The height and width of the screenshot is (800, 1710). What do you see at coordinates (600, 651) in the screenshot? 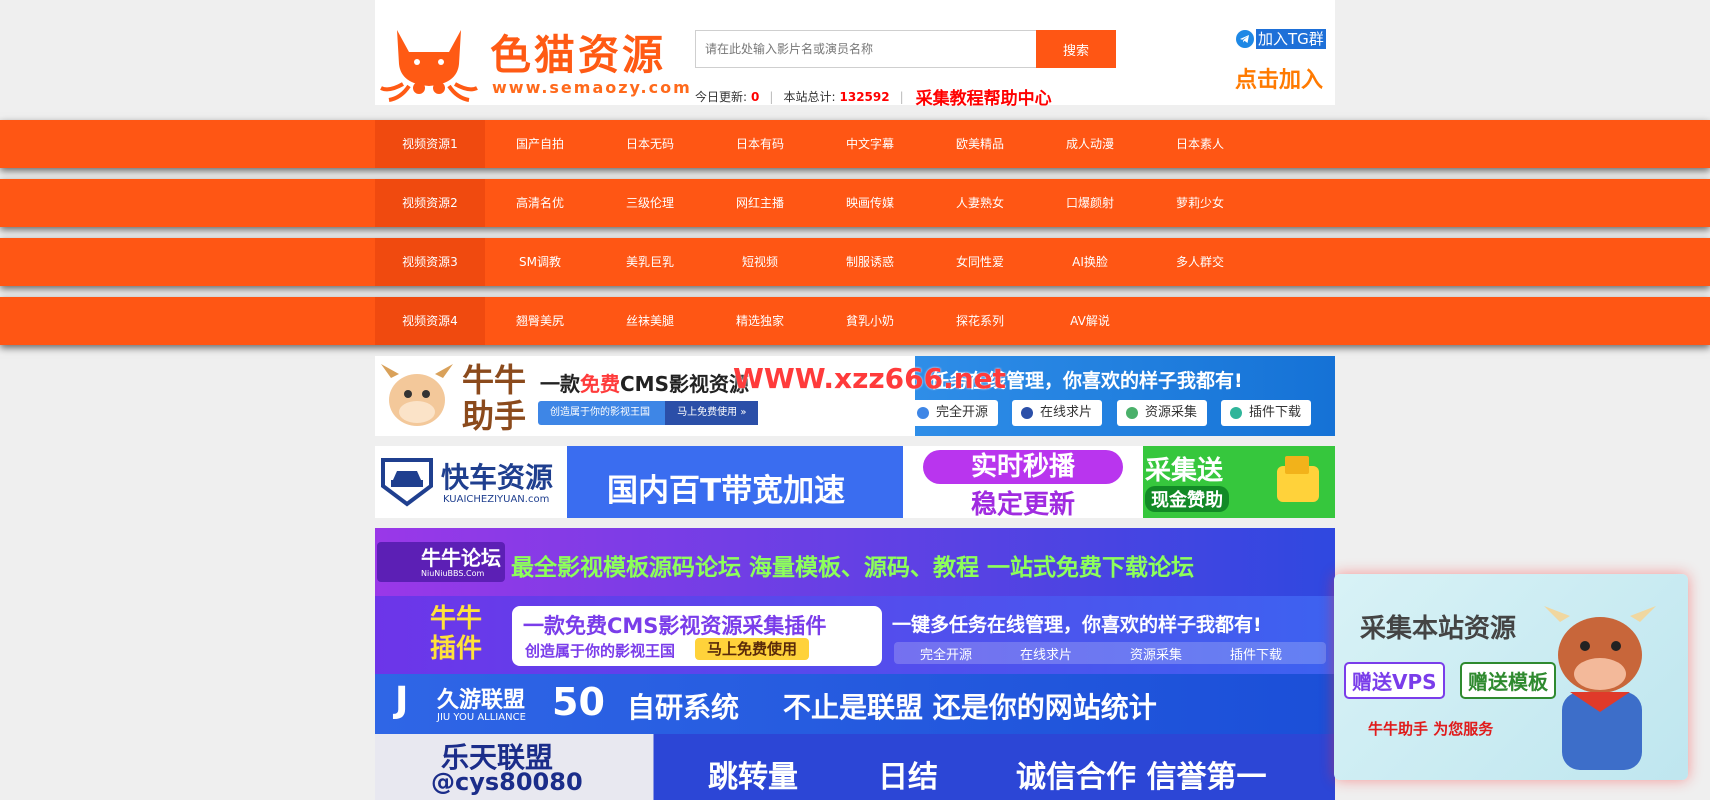
I see `banner4-sub: 创造属于你的影视王国` at bounding box center [600, 651].